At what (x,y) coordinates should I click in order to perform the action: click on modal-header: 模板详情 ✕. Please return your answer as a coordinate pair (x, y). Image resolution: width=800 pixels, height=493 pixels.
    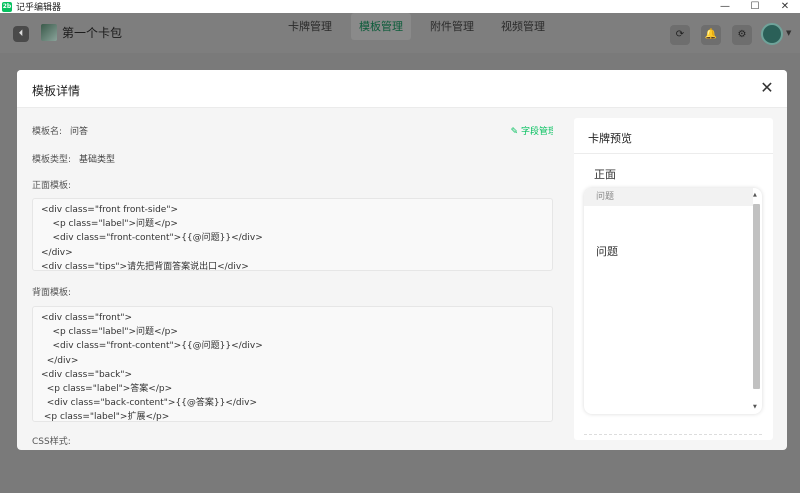
    Looking at the image, I should click on (402, 89).